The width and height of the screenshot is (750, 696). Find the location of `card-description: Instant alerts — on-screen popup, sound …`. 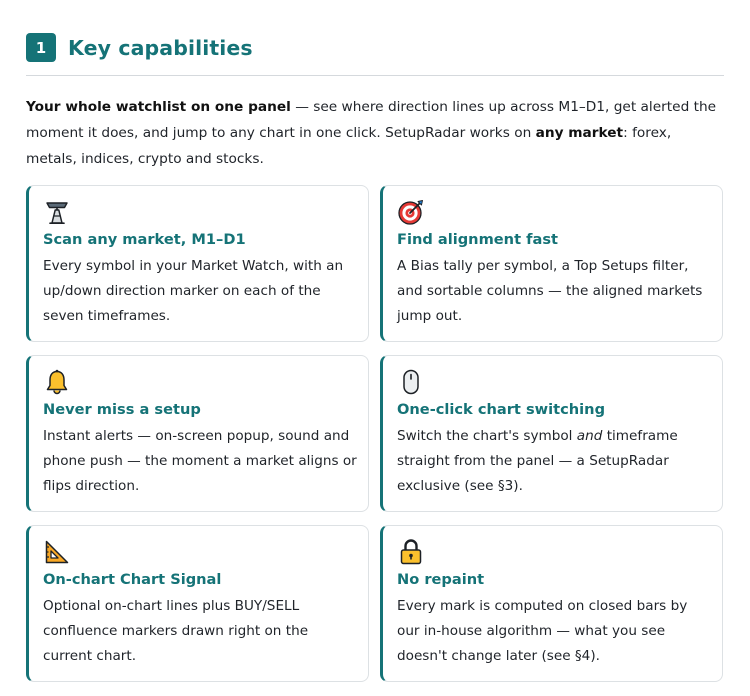

card-description: Instant alerts — on-screen popup, sound … is located at coordinates (200, 461).